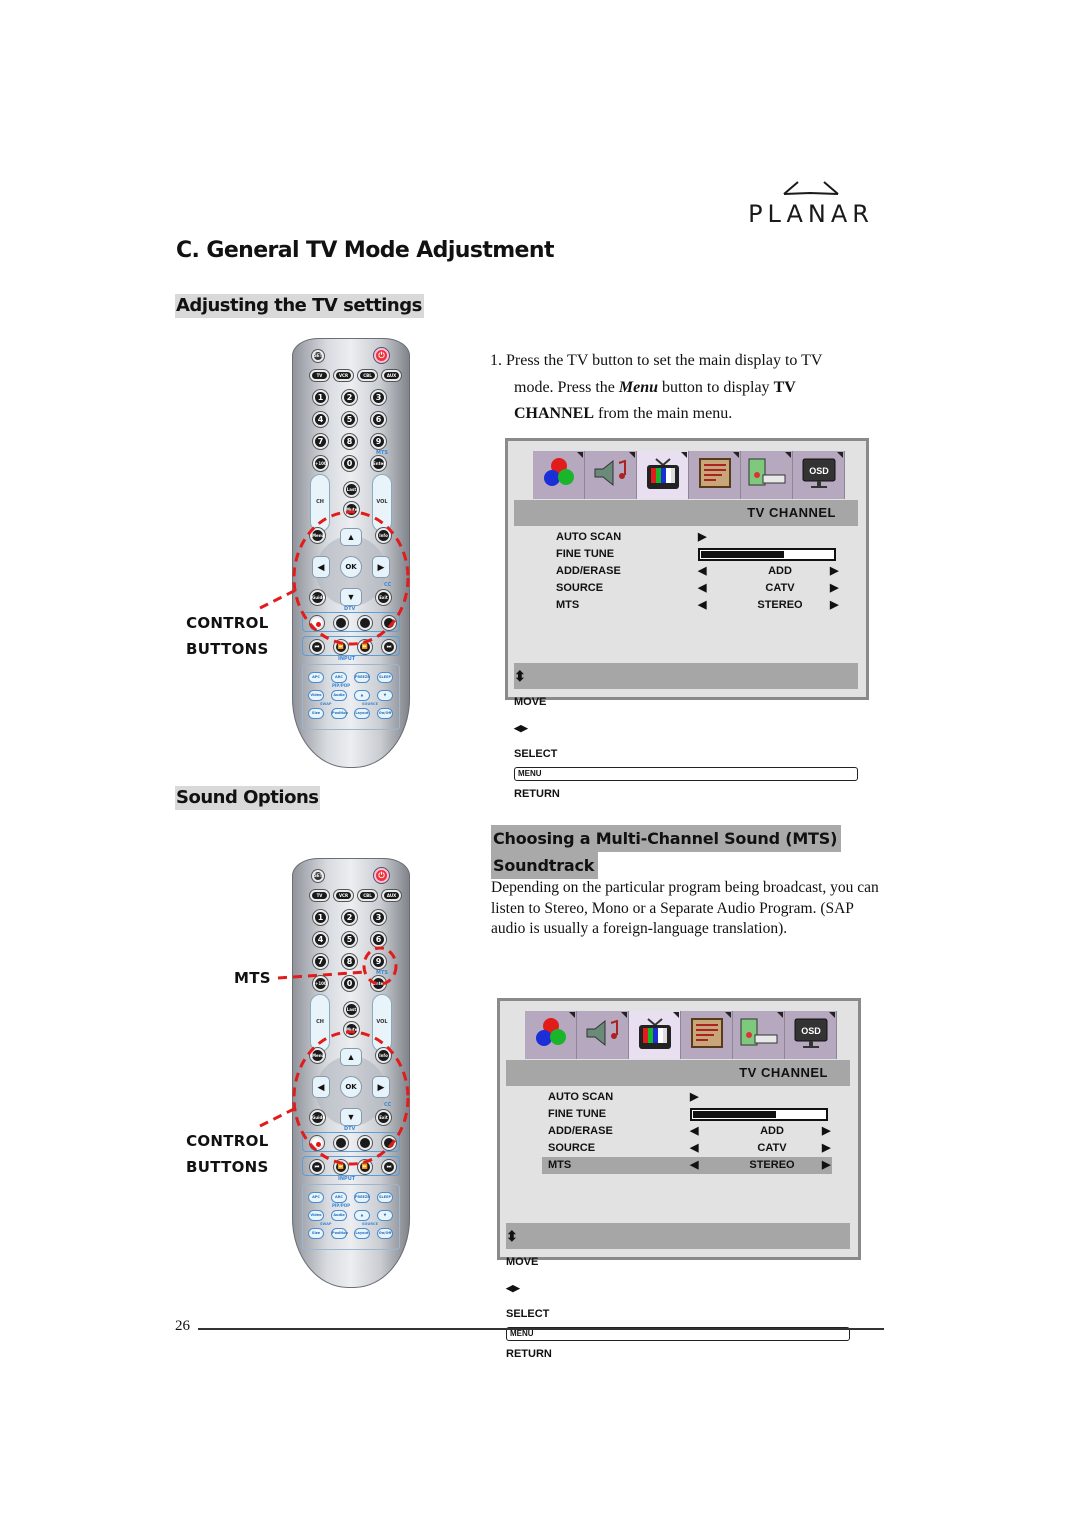 Image resolution: width=1080 pixels, height=1526 pixels. Describe the element at coordinates (638, 387) in the screenshot. I see `menu-keyword: Menu` at that location.